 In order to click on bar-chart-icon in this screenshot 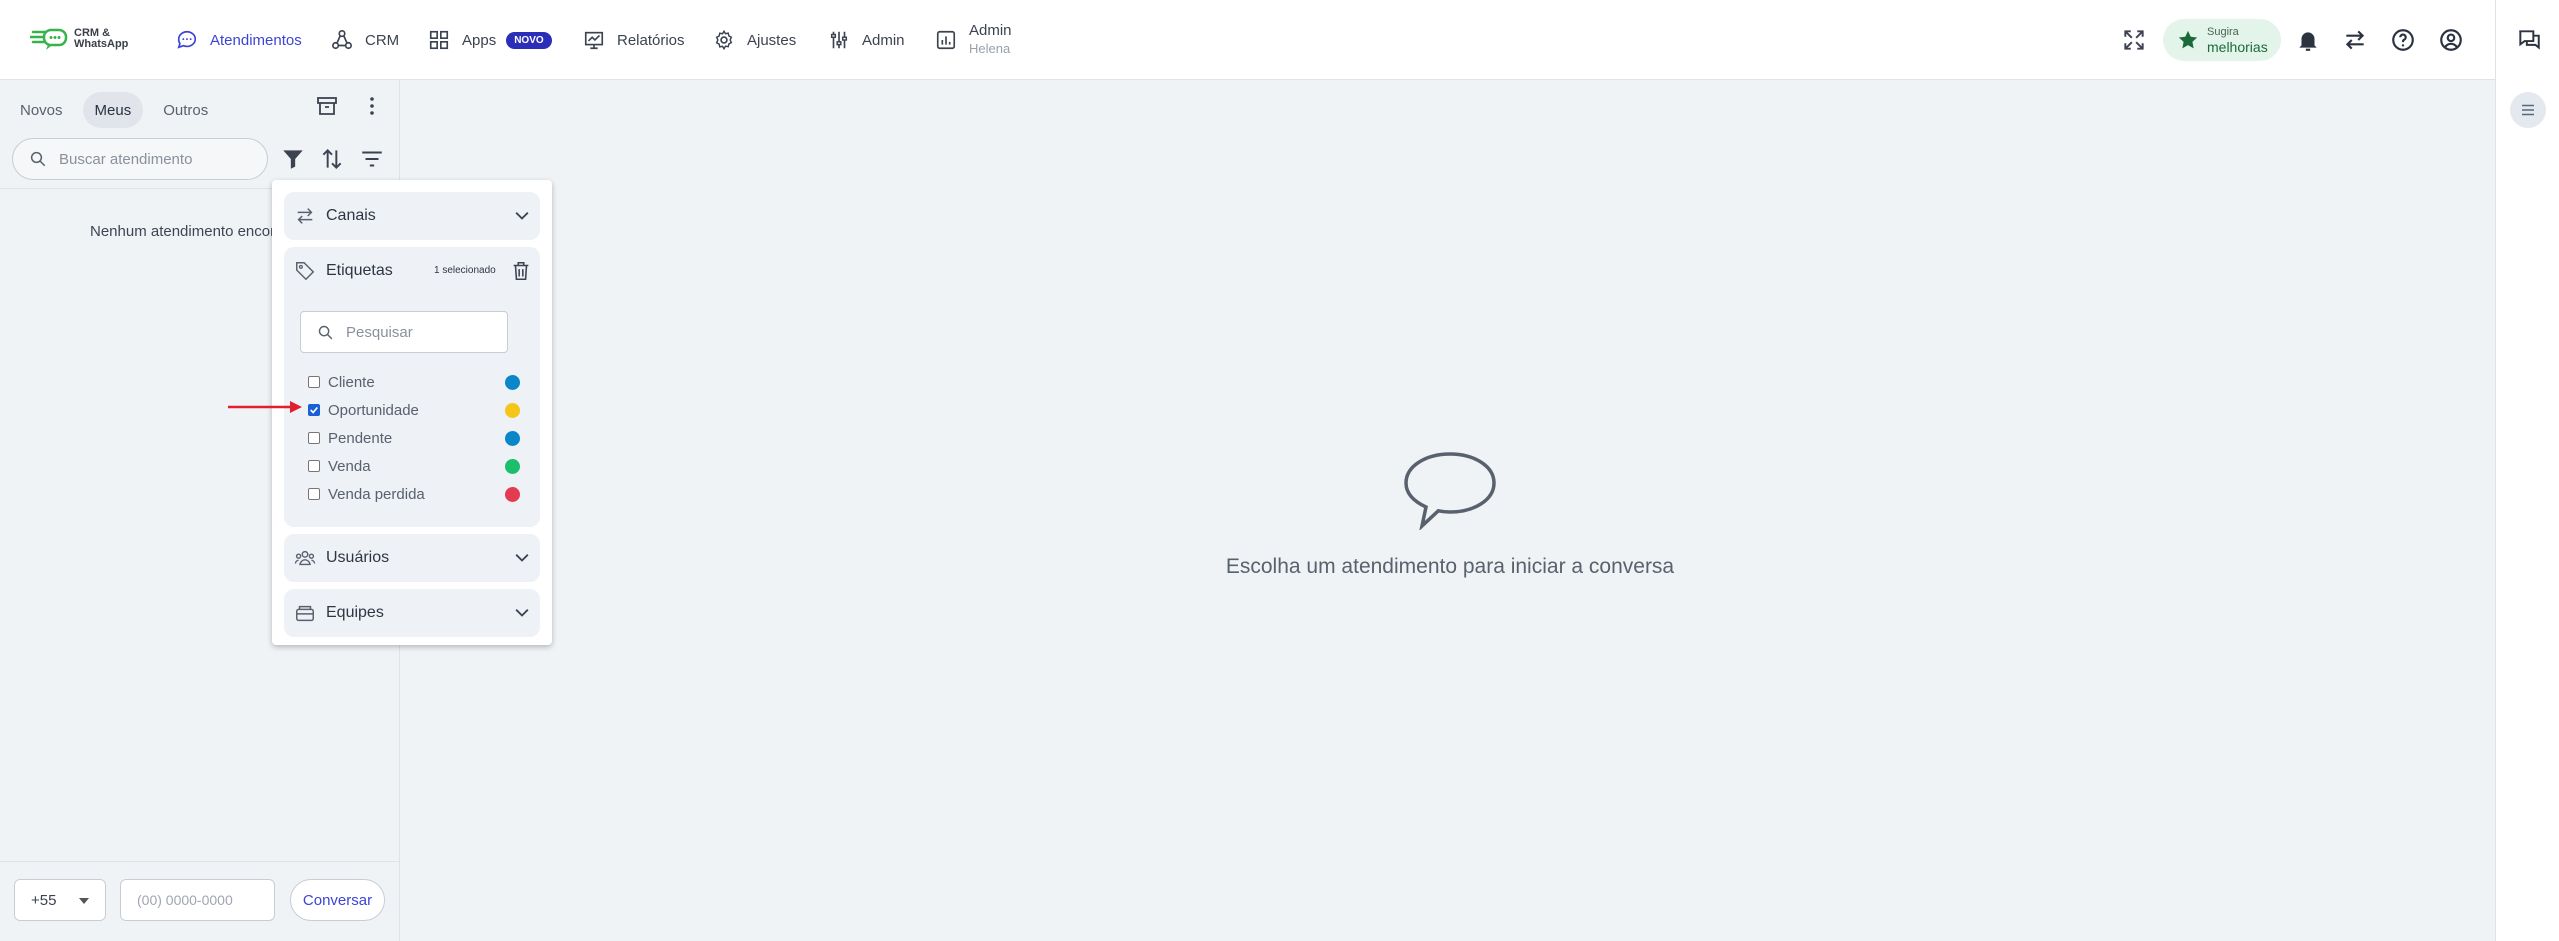, I will do `click(946, 40)`.